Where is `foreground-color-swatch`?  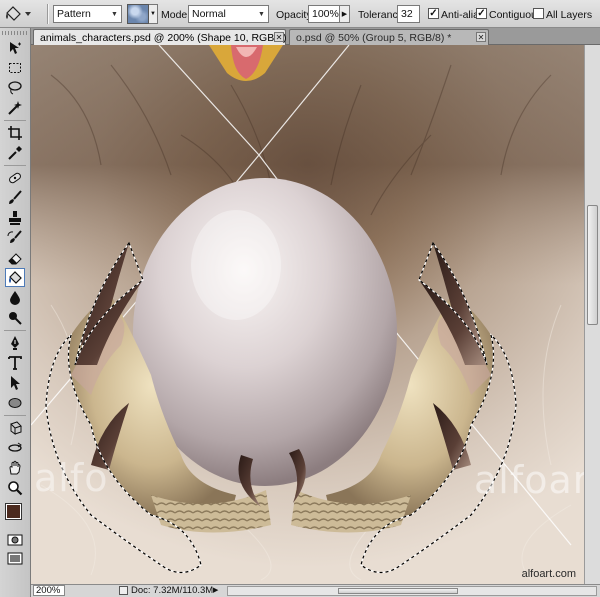 foreground-color-swatch is located at coordinates (13, 511).